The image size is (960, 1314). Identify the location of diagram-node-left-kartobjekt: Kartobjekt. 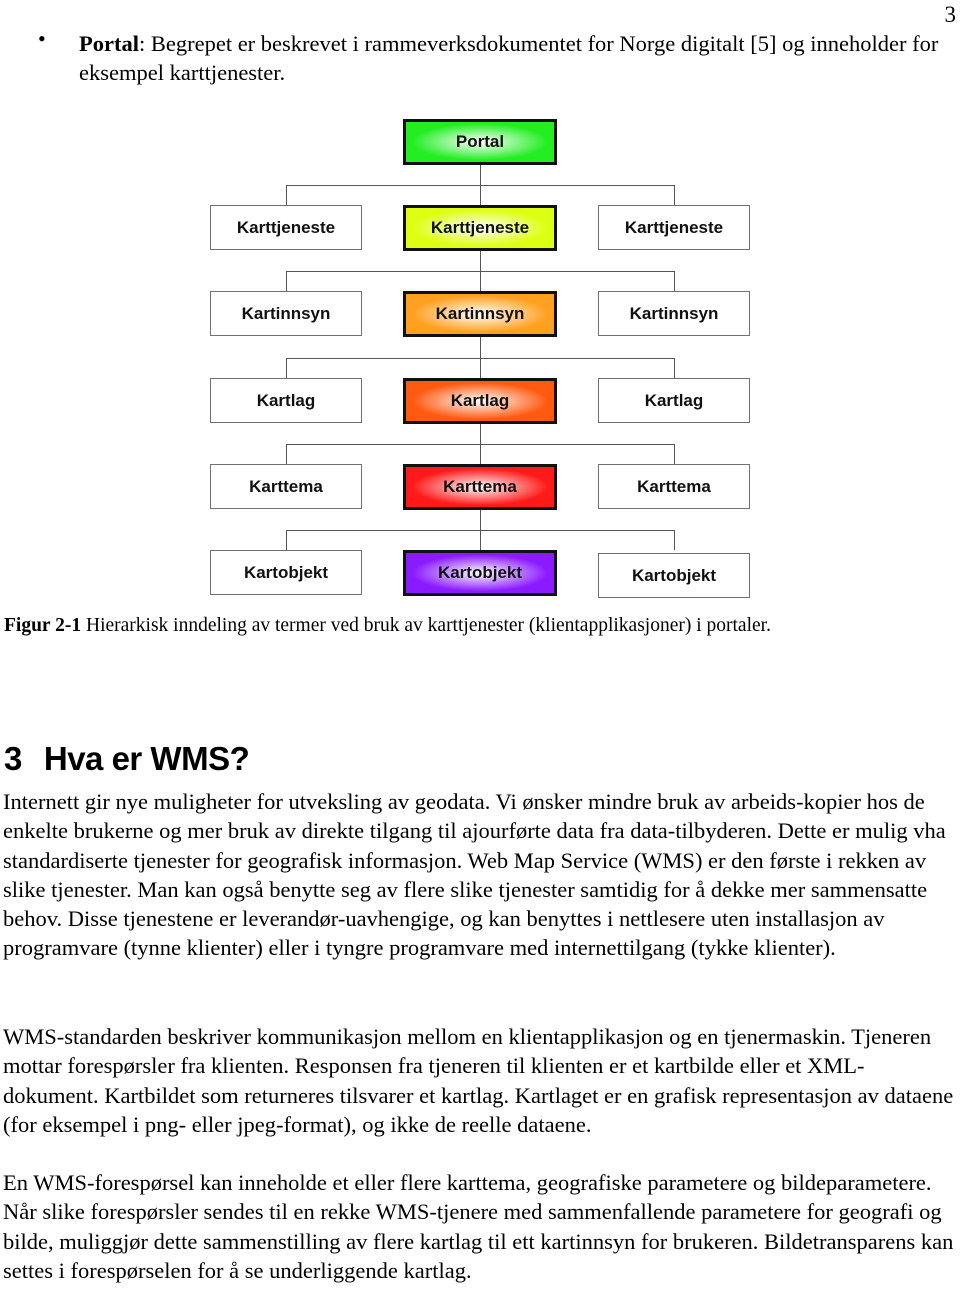
(286, 572).